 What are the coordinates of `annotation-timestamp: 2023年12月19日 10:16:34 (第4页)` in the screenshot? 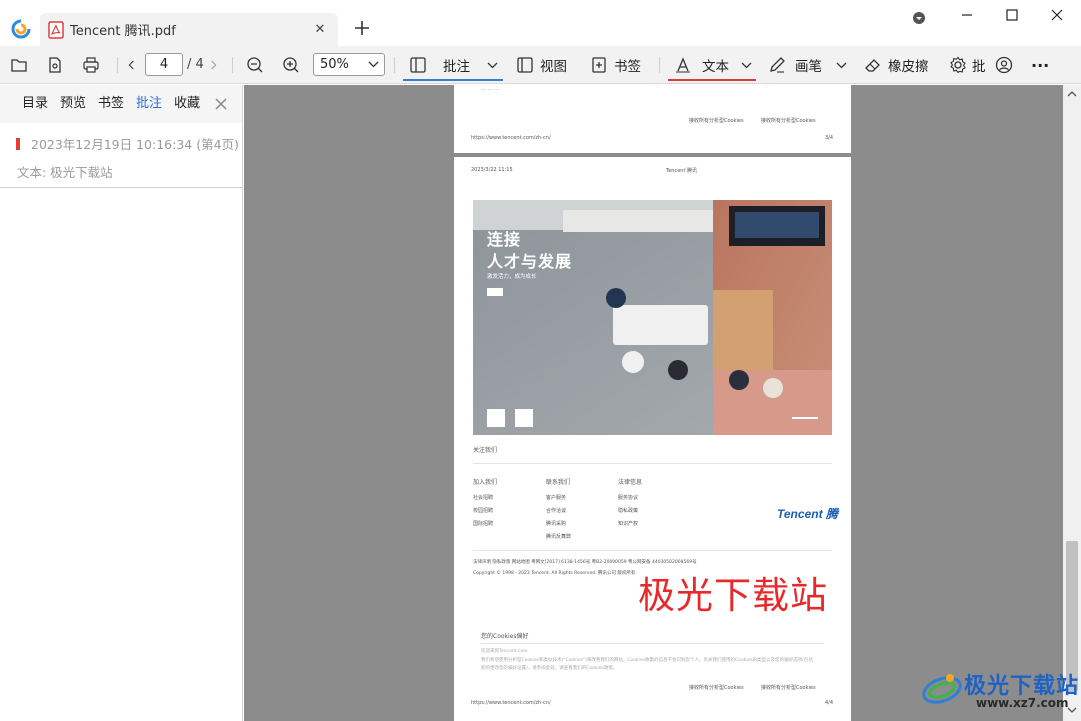 It's located at (135, 144).